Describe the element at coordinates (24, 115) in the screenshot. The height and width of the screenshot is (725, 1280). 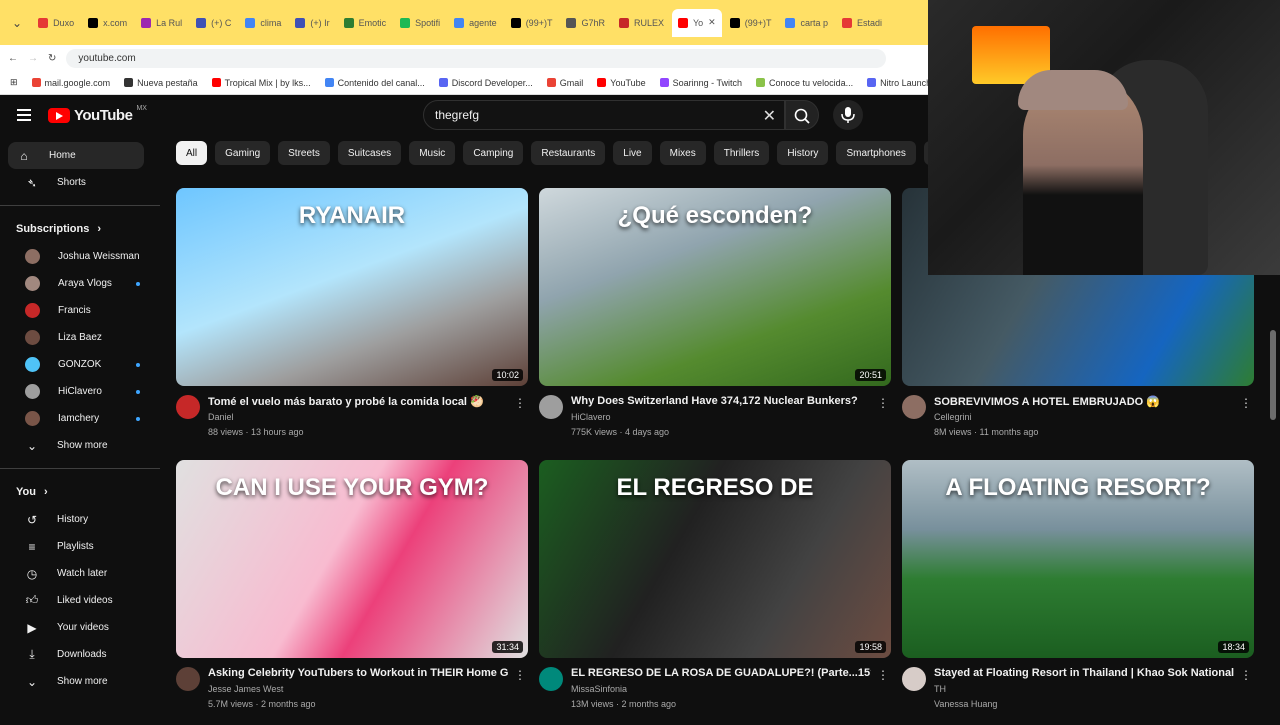
I see `hamburger-menu-icon` at that location.